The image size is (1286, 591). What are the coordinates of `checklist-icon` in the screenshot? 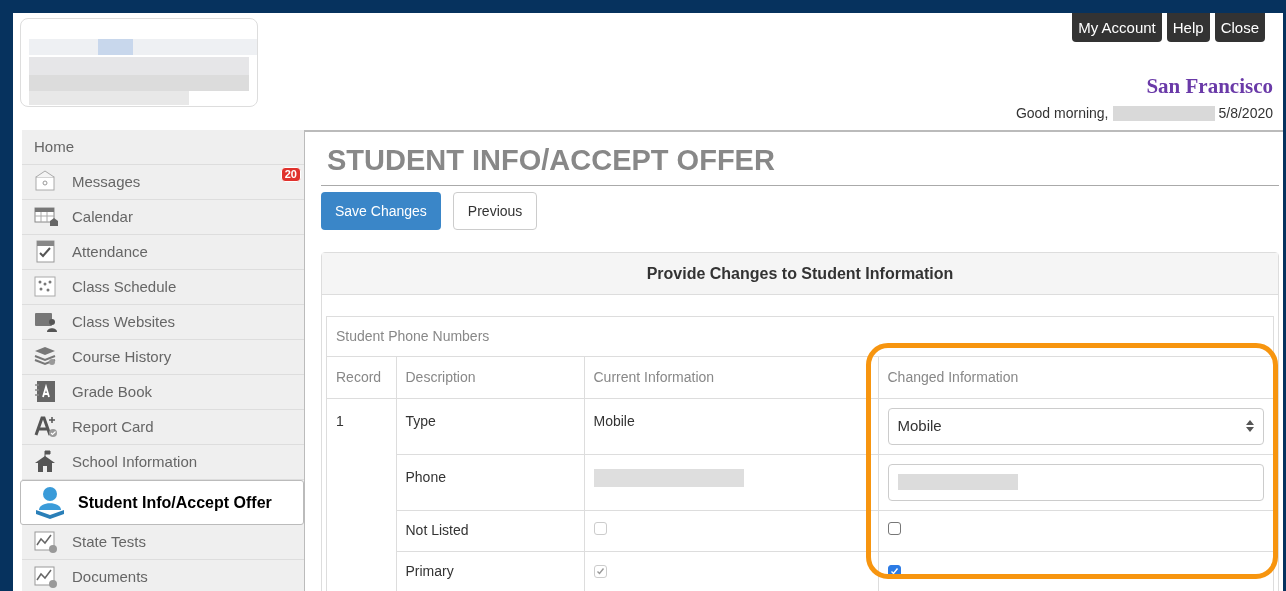 It's located at (46, 252).